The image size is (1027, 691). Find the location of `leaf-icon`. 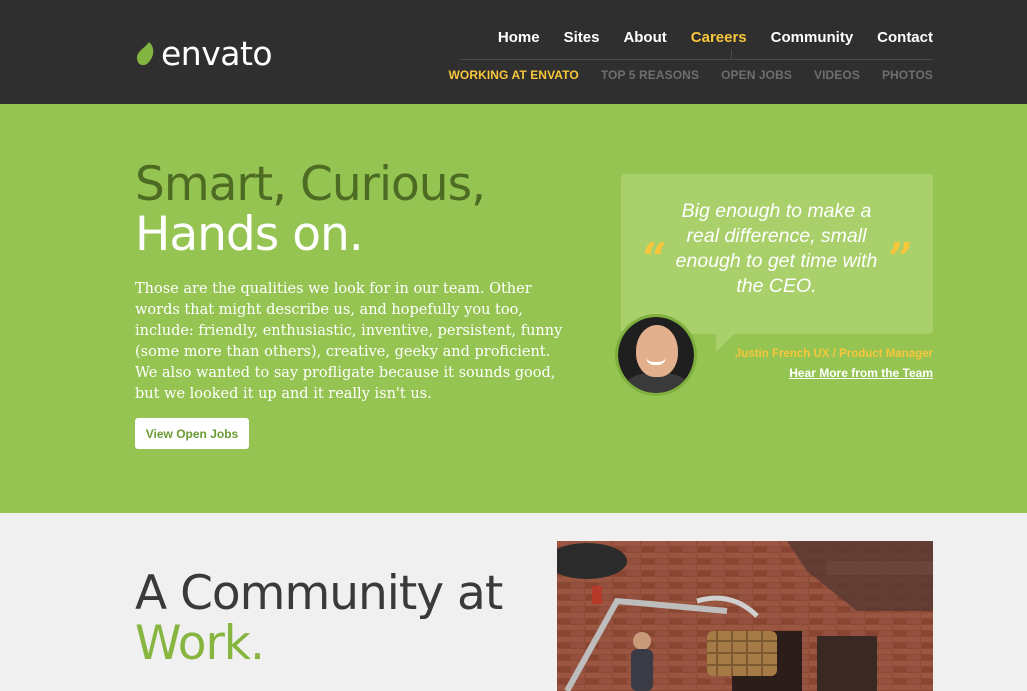

leaf-icon is located at coordinates (145, 53).